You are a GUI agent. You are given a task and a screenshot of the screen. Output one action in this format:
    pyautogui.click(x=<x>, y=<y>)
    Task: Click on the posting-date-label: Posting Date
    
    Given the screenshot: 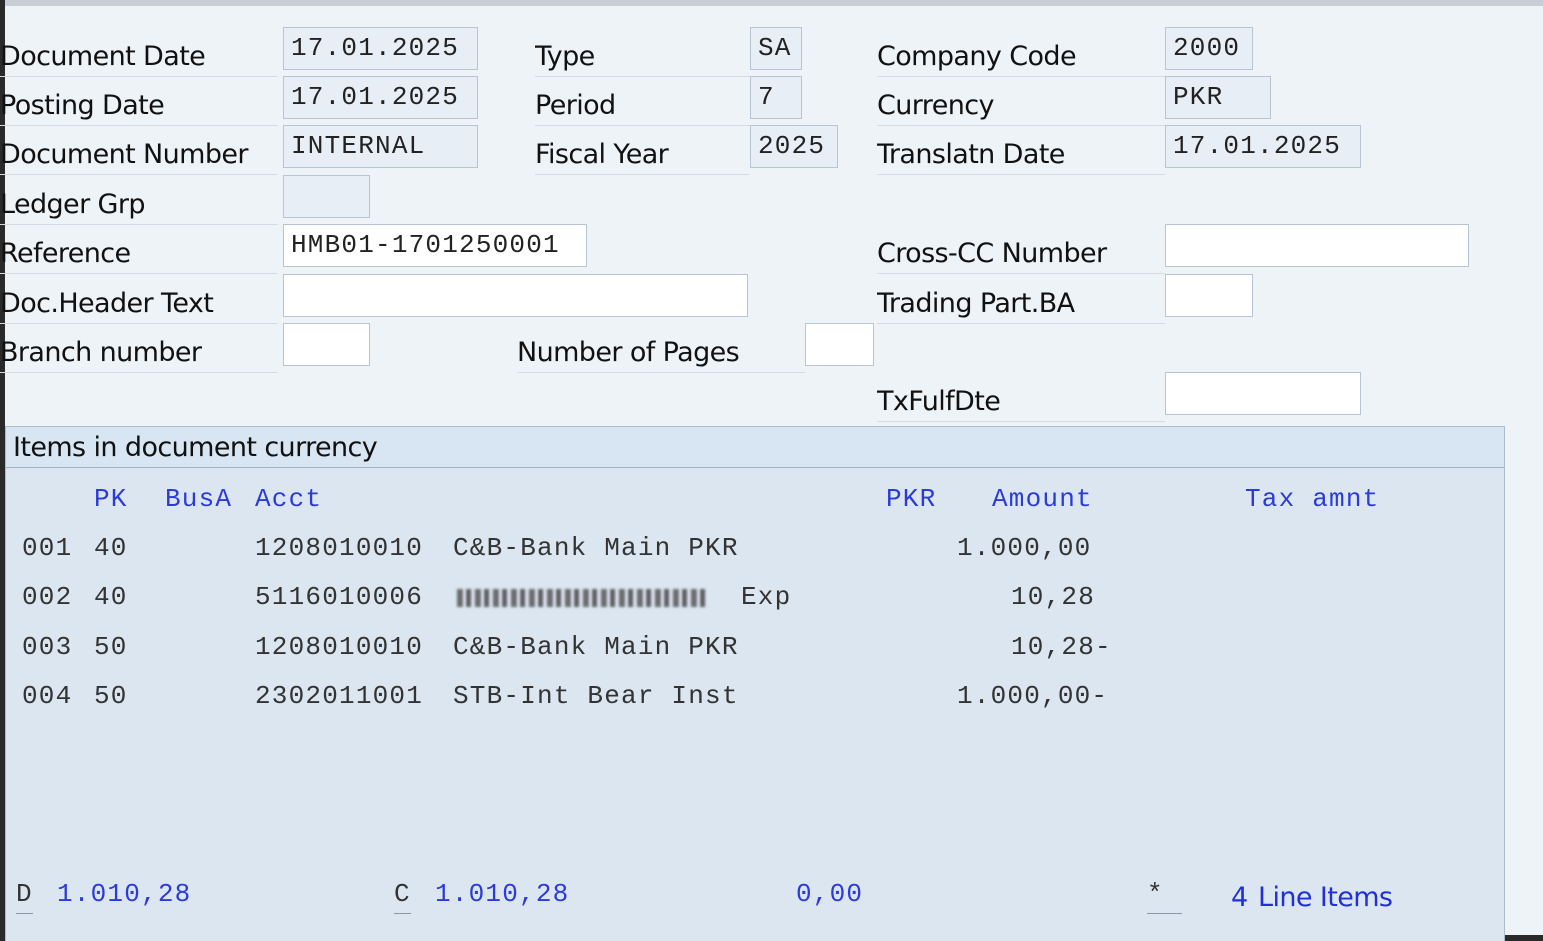 What is the action you would take?
    pyautogui.click(x=139, y=104)
    